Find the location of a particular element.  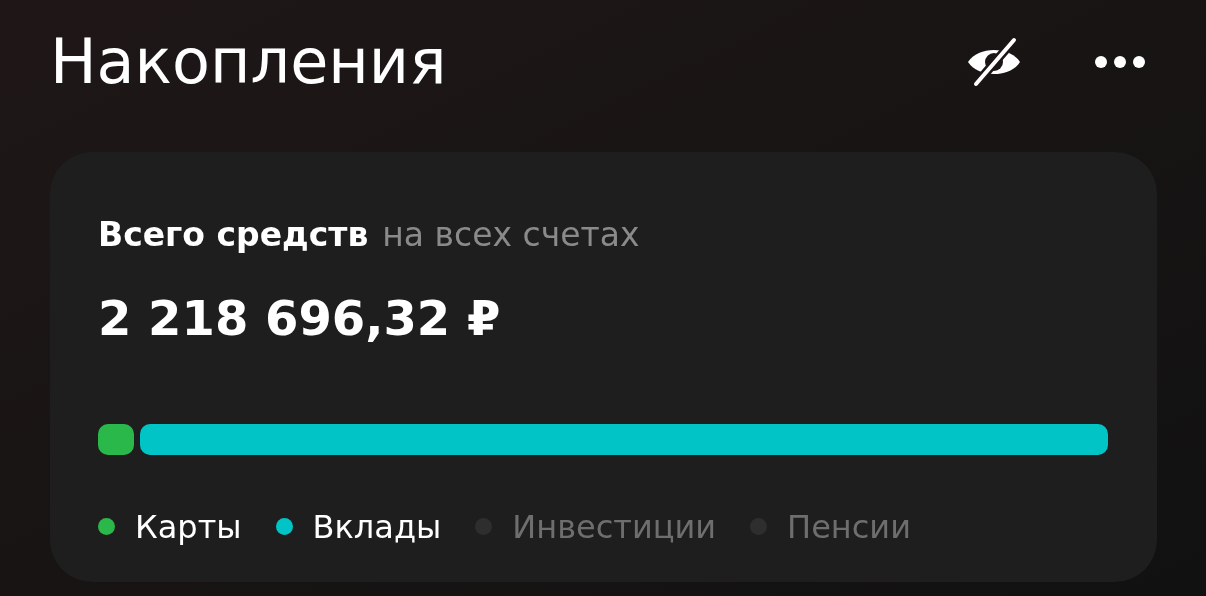

page-title: Накопления is located at coordinates (248, 62).